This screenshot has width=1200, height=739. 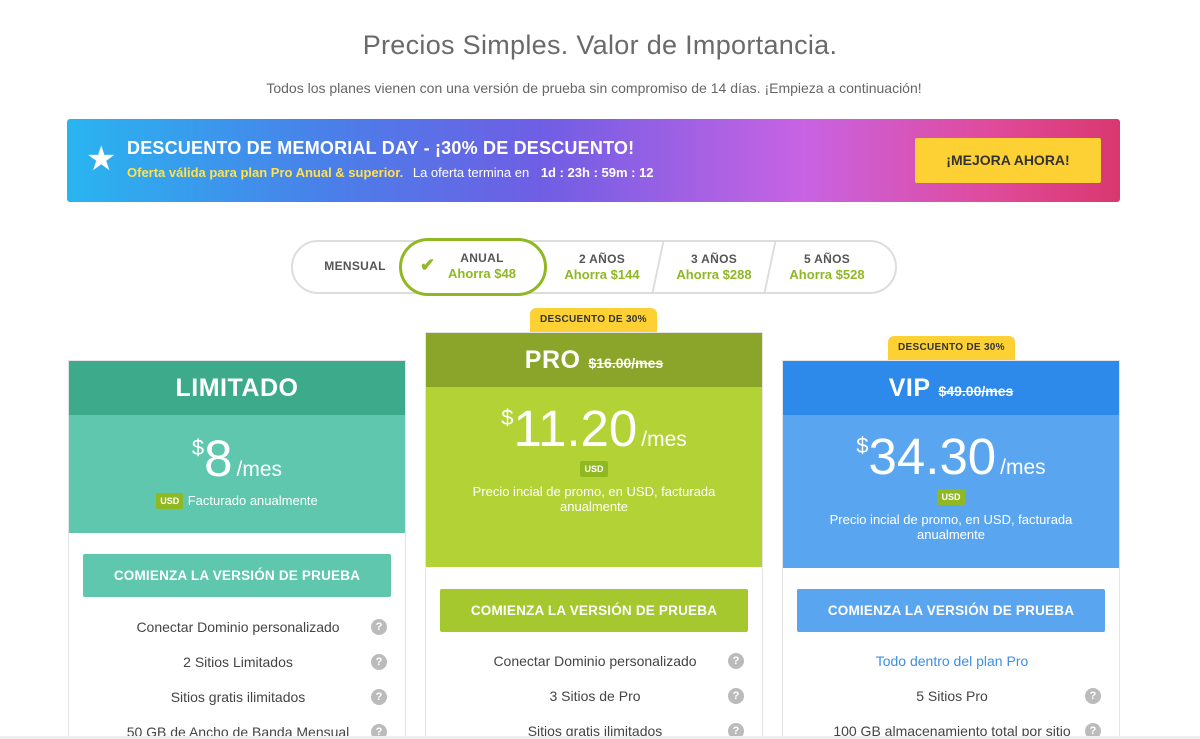 I want to click on plan-name: LIMITADO, so click(x=237, y=388).